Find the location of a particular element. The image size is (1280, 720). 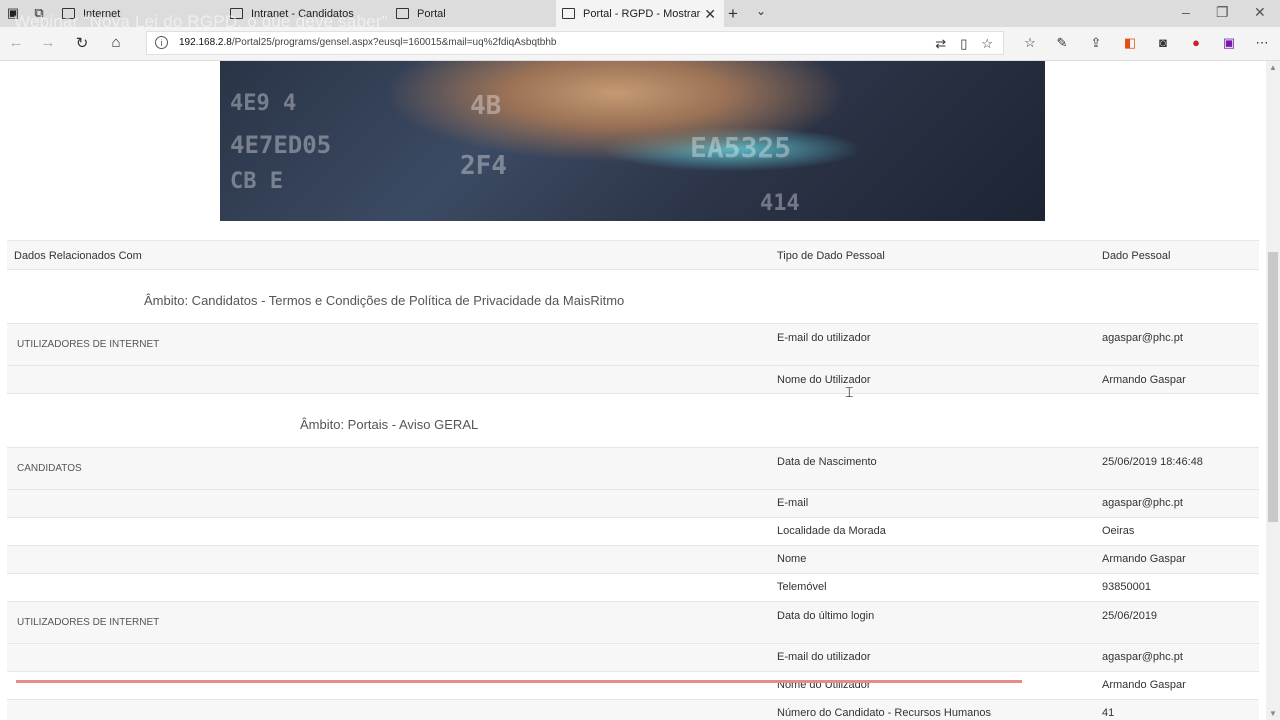

header-dado-pessoal: Dado Pessoal is located at coordinates (1136, 256).